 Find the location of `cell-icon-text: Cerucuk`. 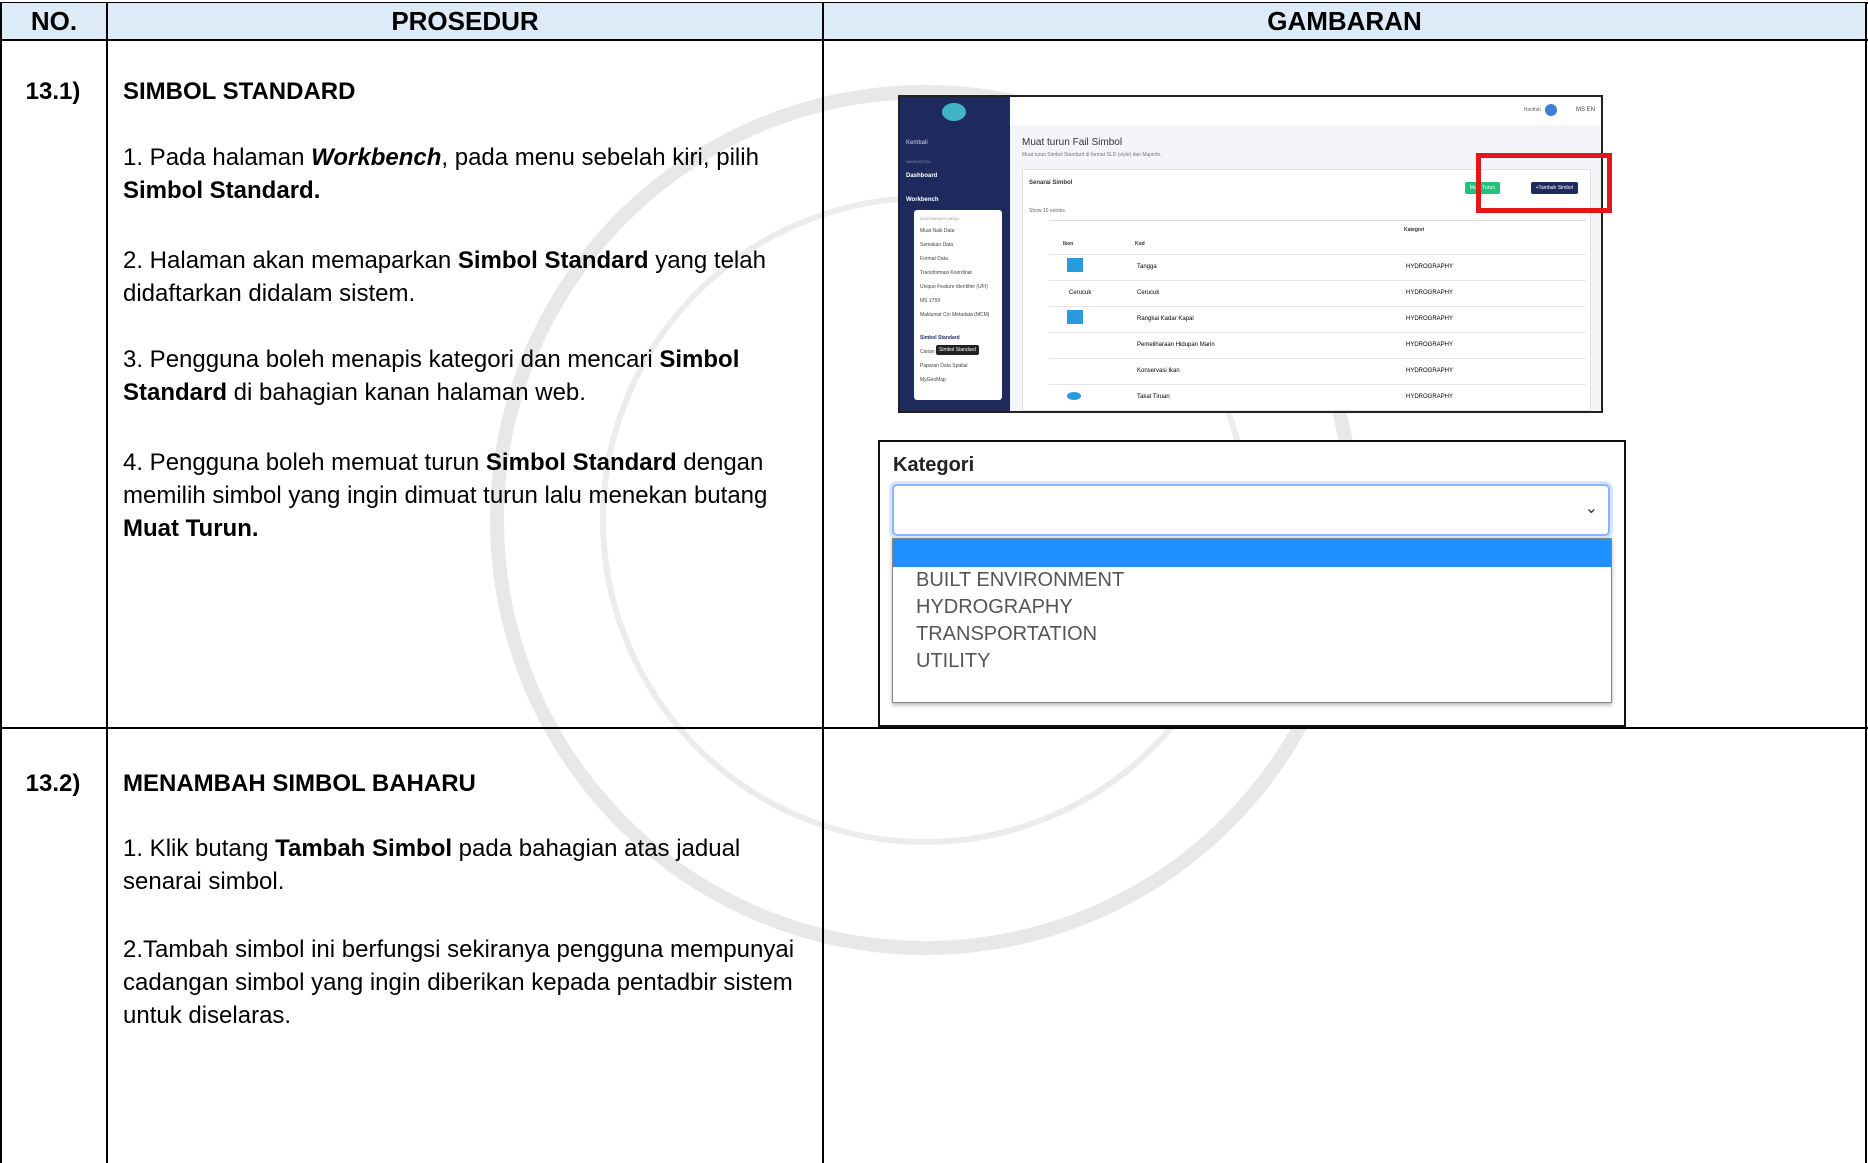

cell-icon-text: Cerucuk is located at coordinates (1080, 293).